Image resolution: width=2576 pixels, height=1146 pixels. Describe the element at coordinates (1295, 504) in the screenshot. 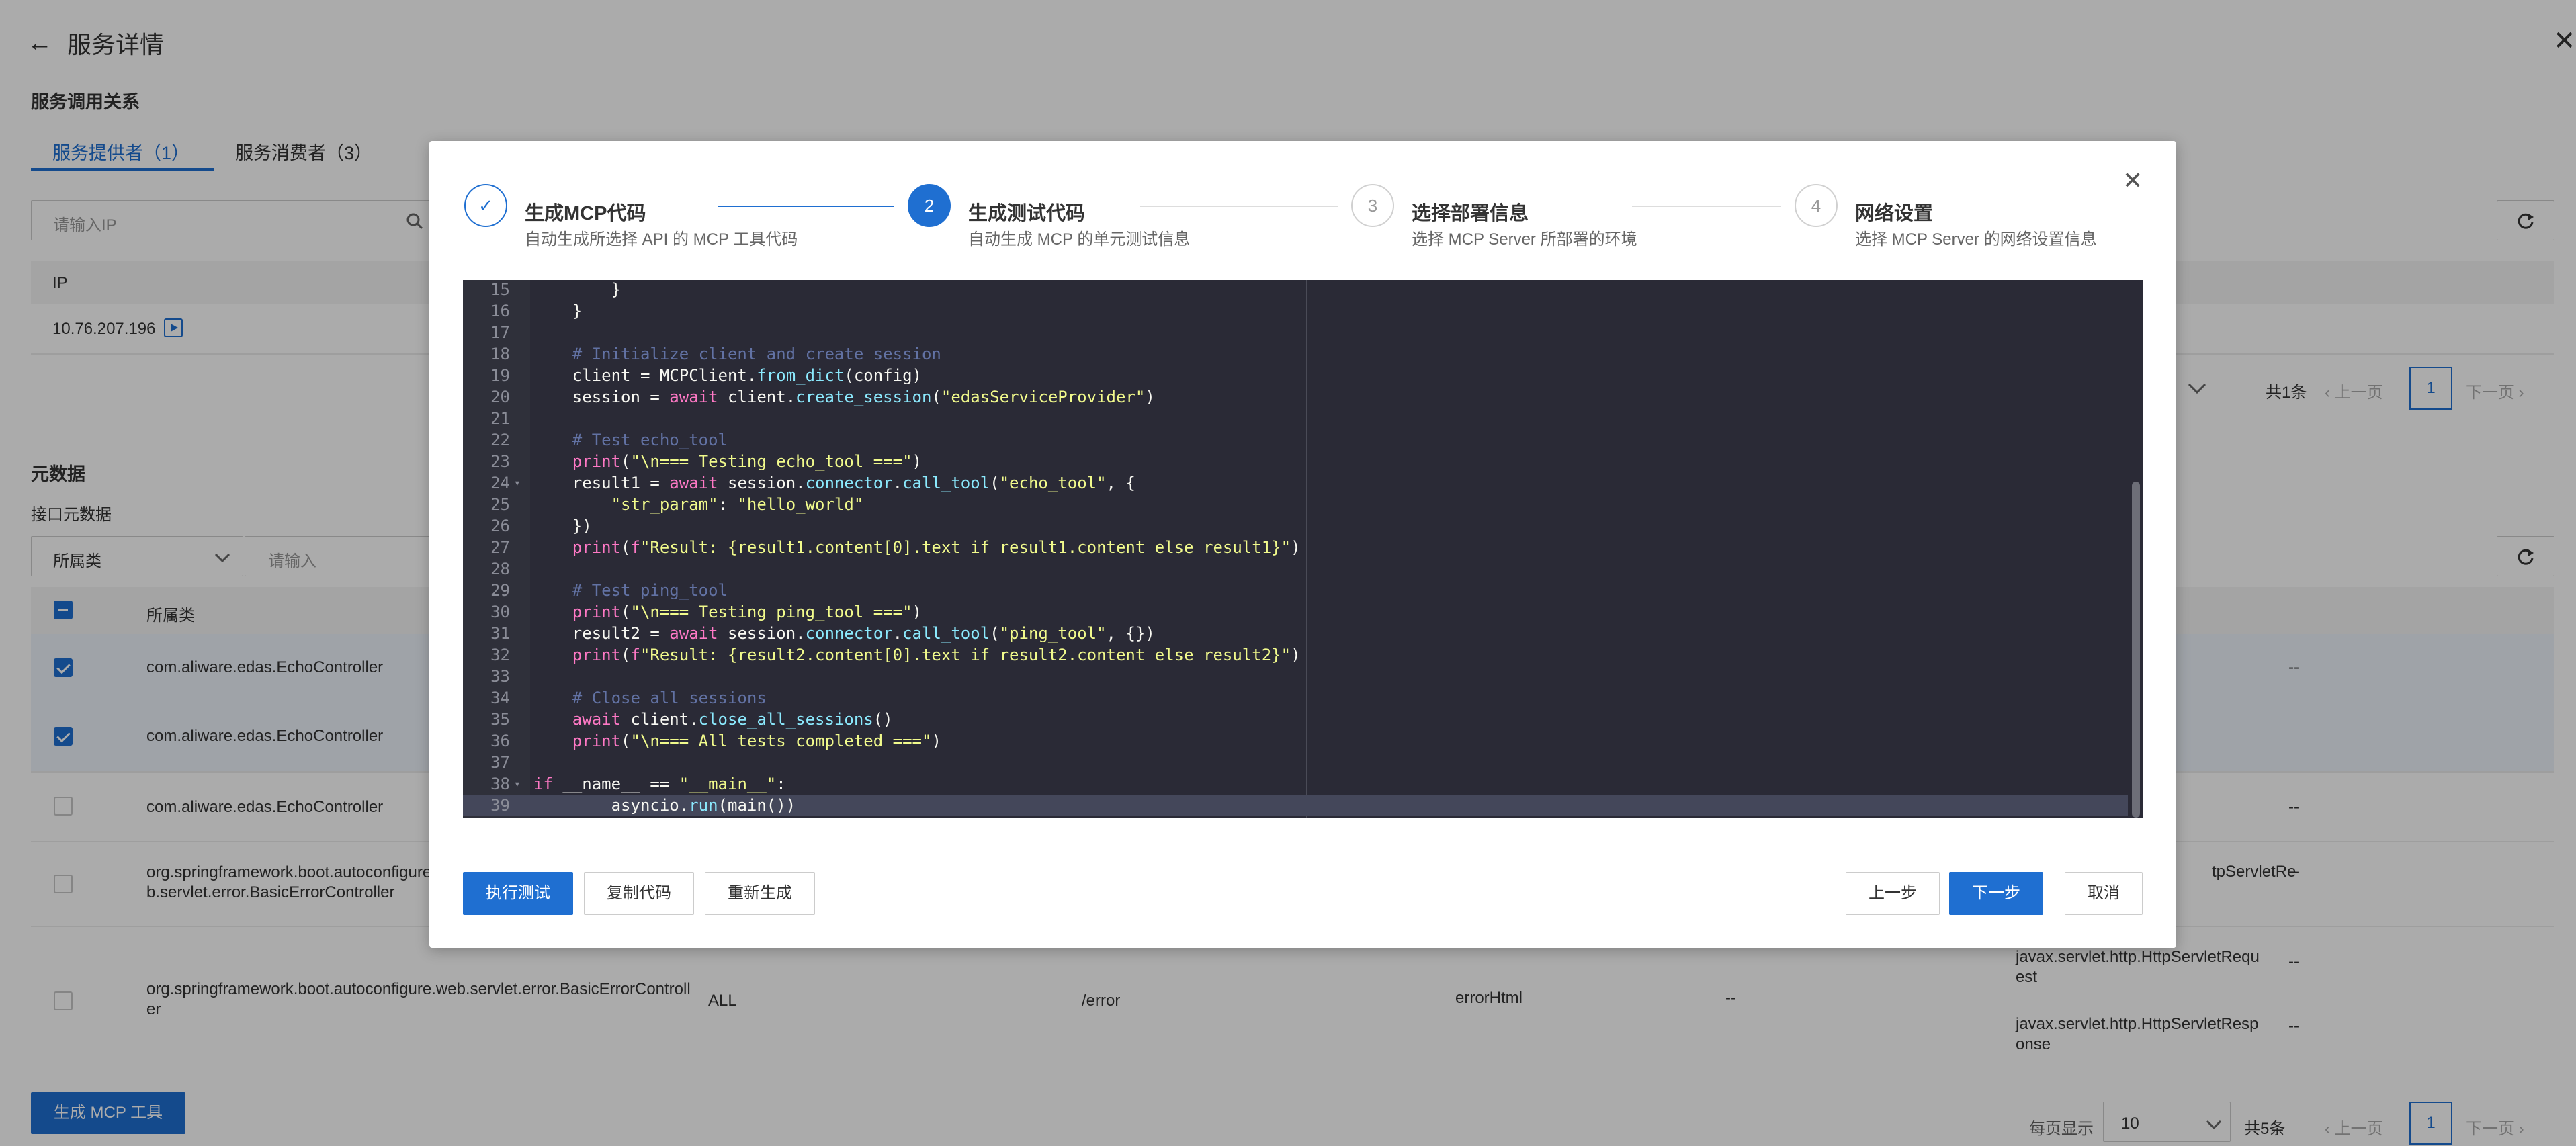

I see `code-line: 25 "str_param": "hello_world"` at that location.